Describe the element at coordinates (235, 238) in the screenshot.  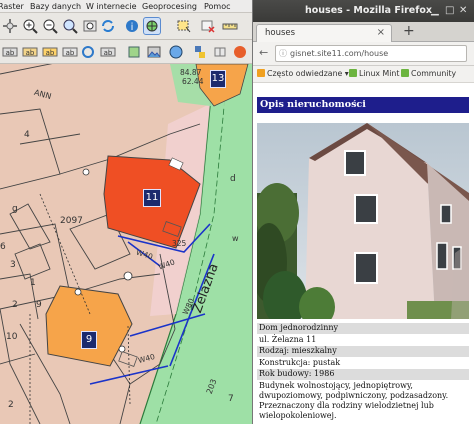
I see `map-text-w: w` at that location.